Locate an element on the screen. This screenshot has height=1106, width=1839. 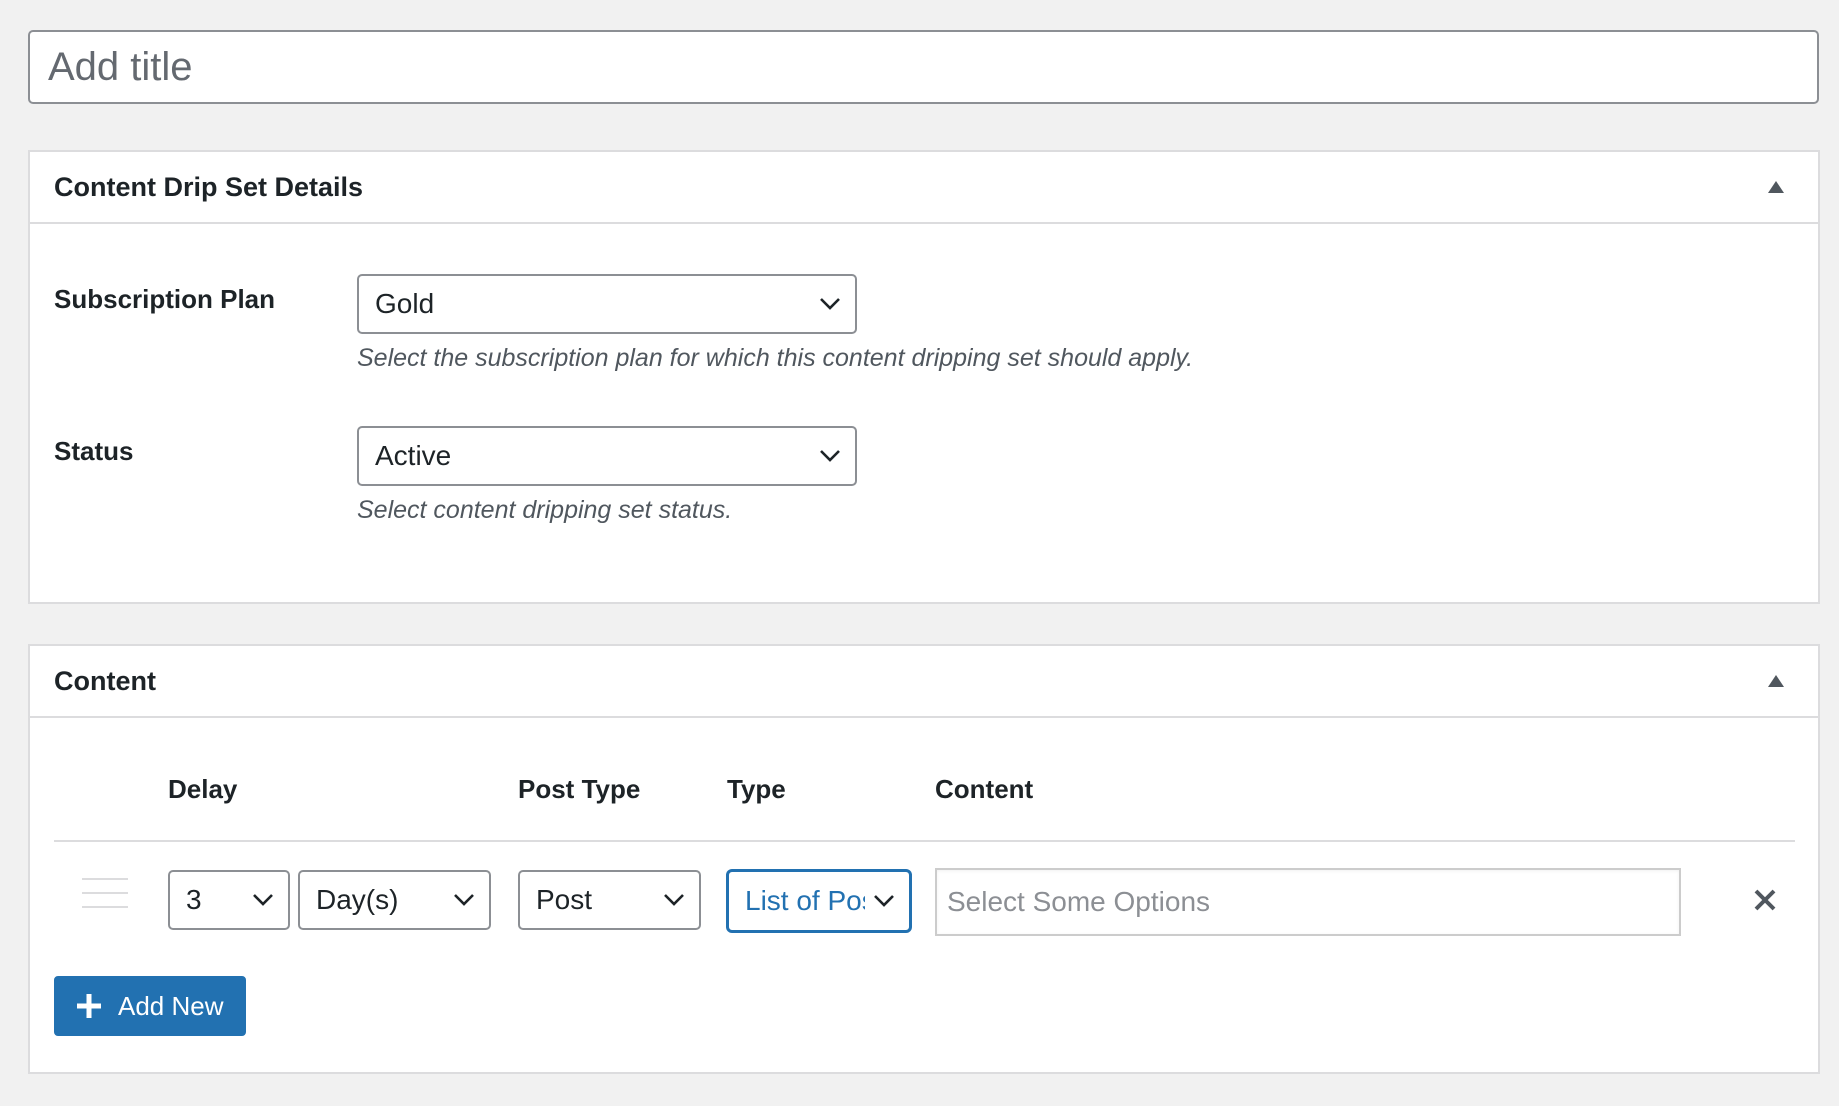
details-box-header: Content Drip Set Details is located at coordinates (924, 188).